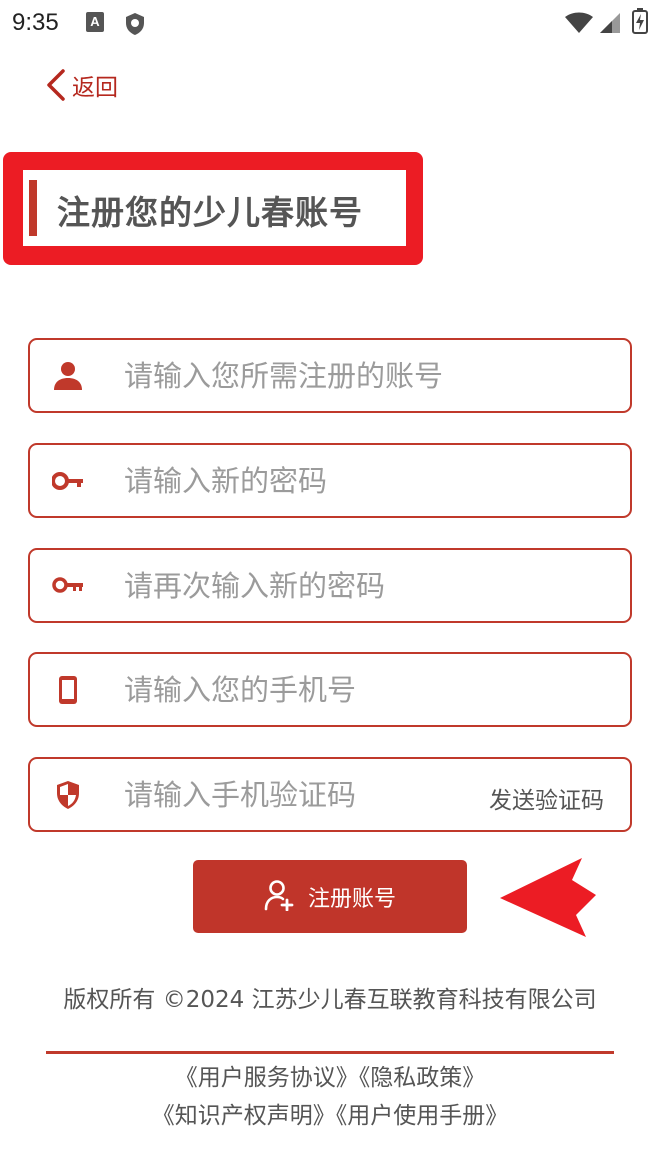 The width and height of the screenshot is (660, 1174). I want to click on title-box: 注册您的少儿春账号, so click(214, 208).